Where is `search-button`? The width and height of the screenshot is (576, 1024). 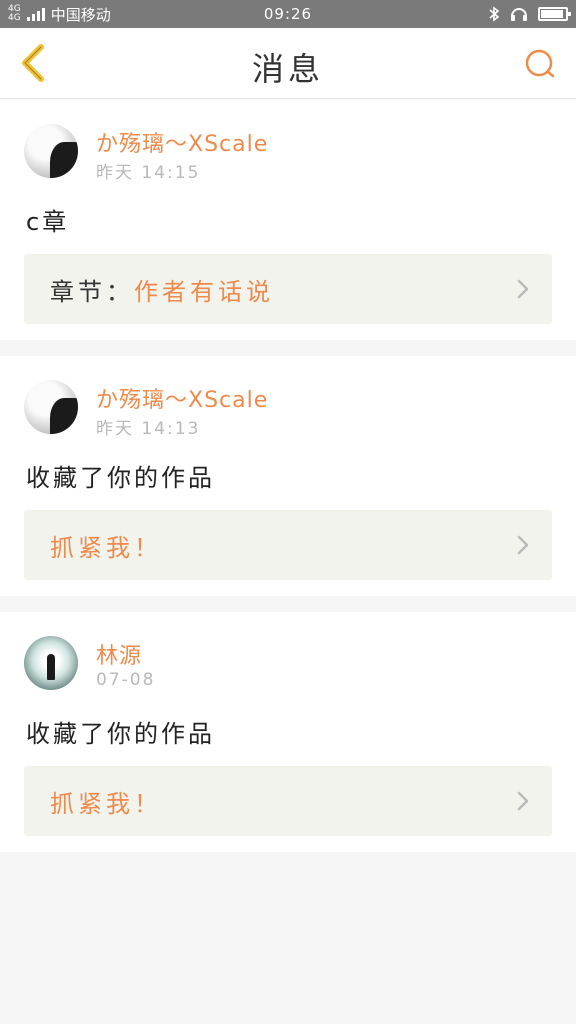 search-button is located at coordinates (540, 64).